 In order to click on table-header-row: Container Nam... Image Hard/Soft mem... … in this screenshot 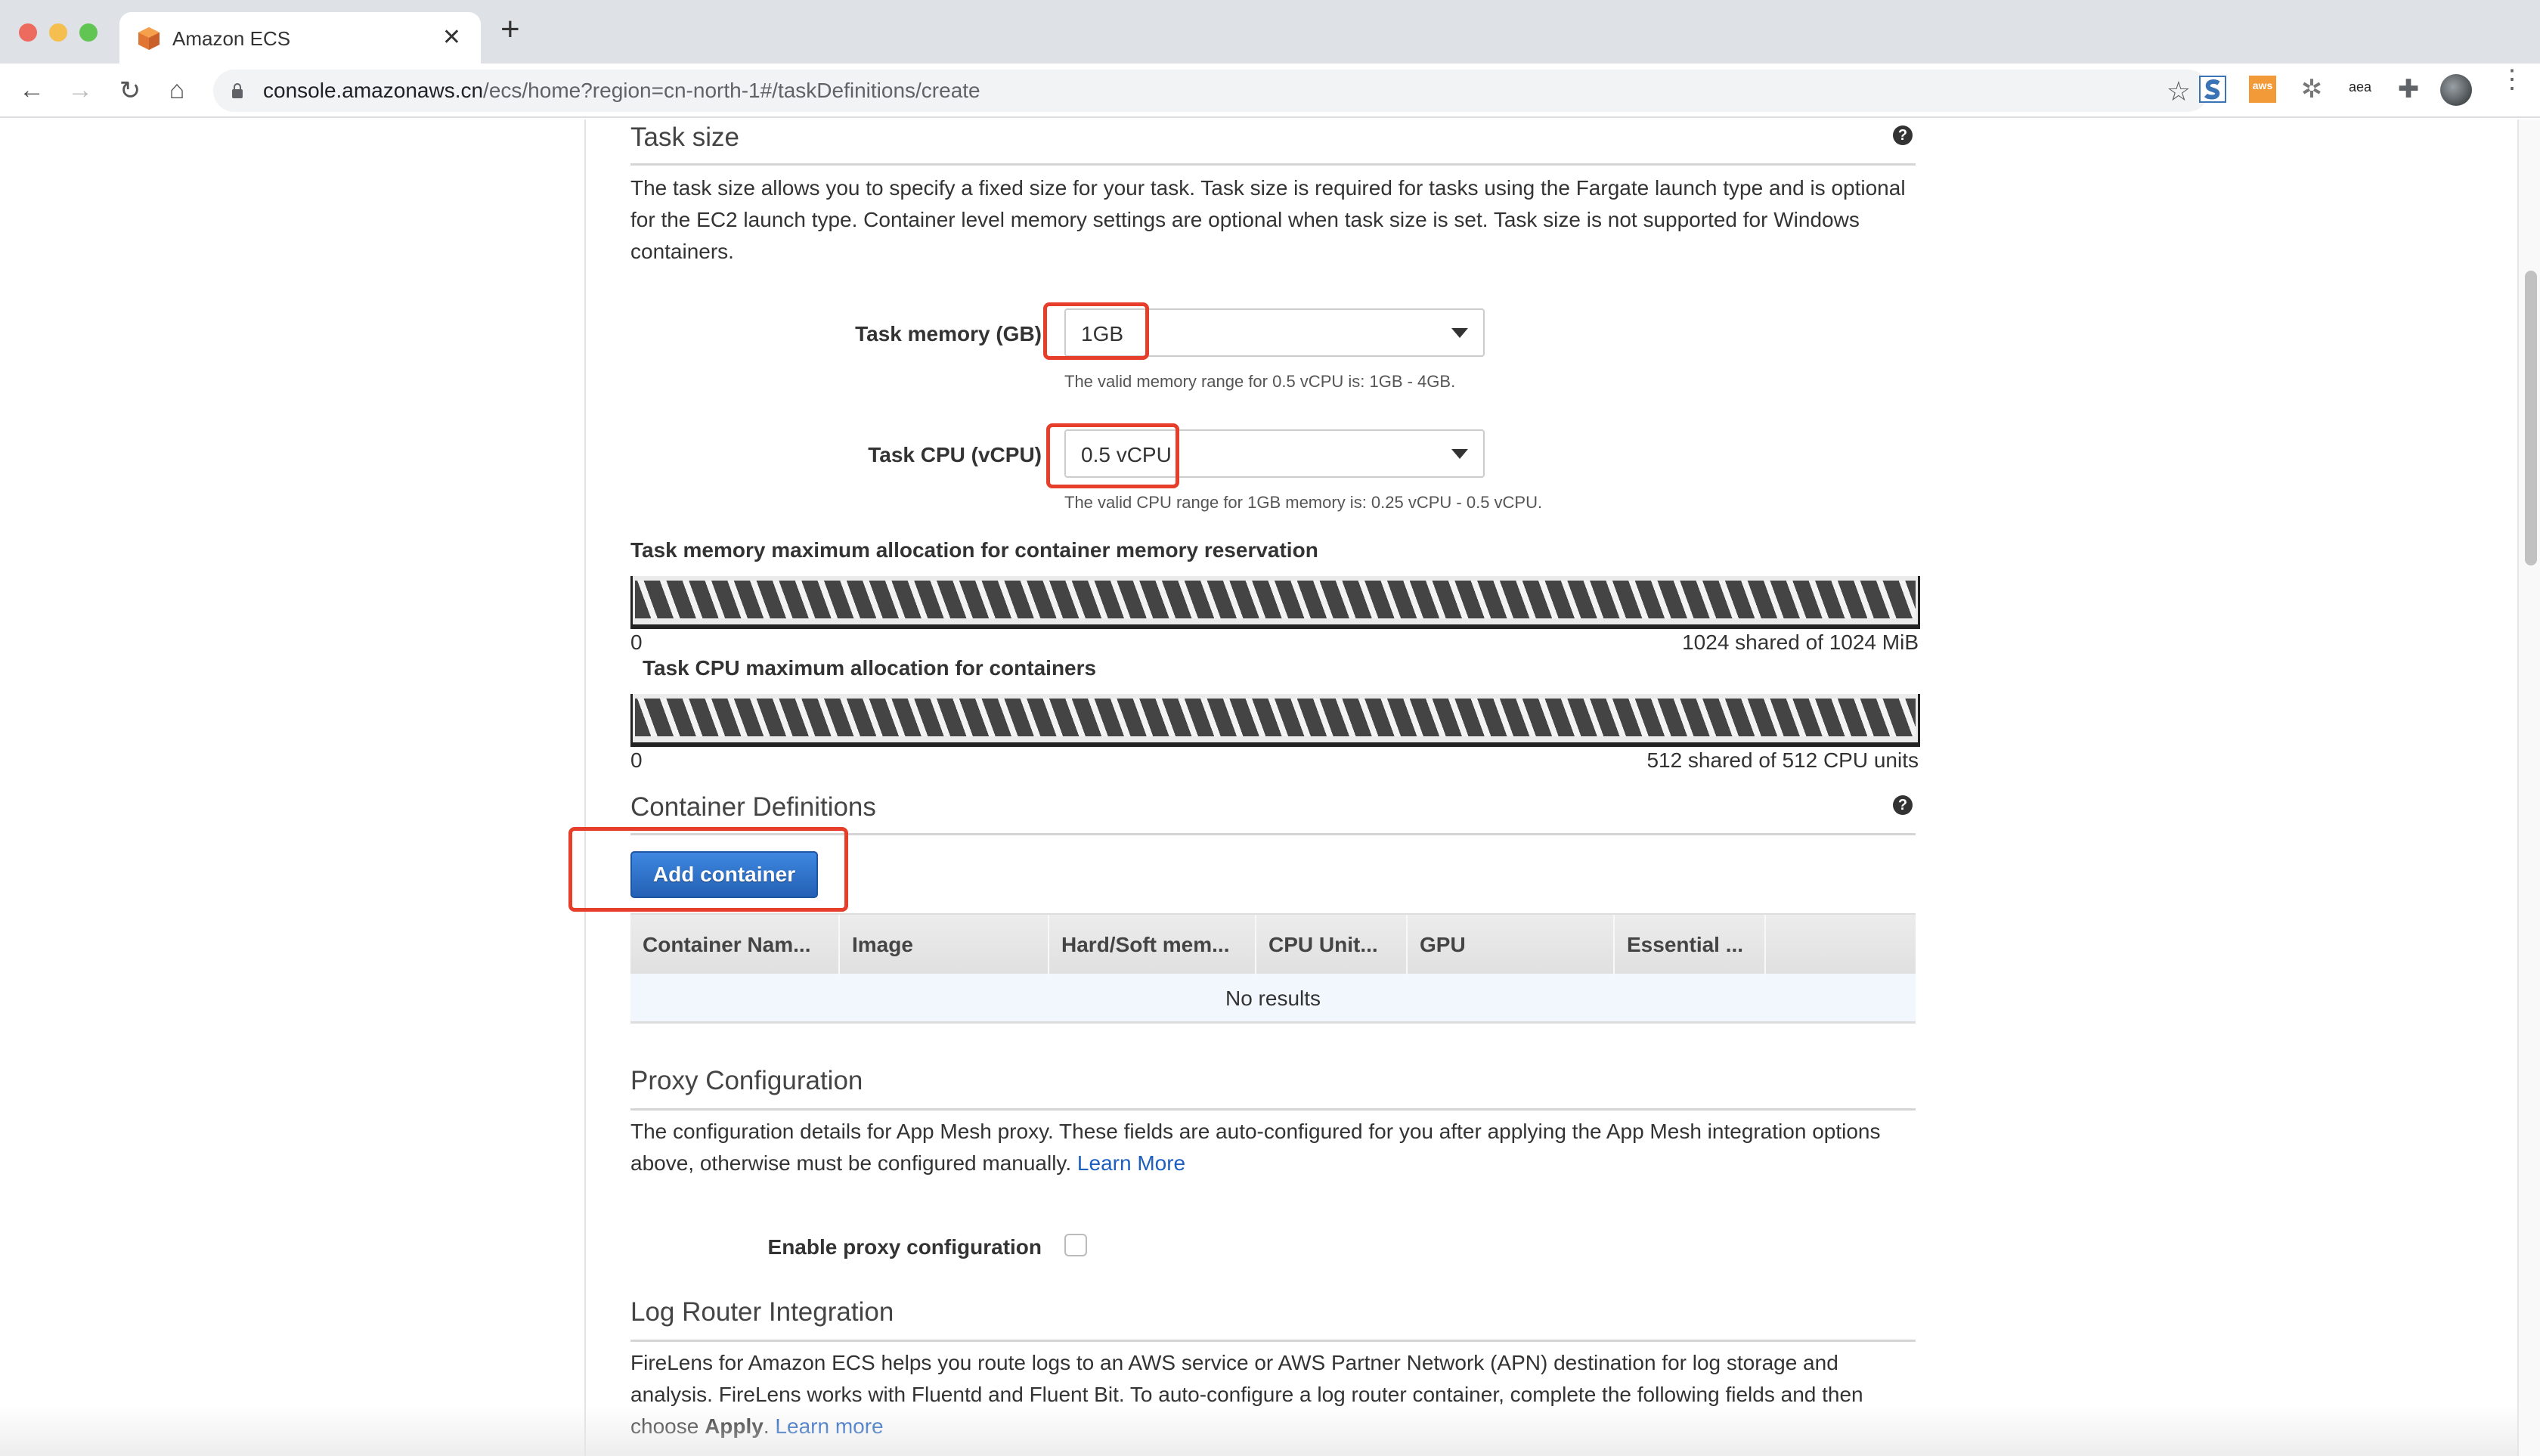, I will do `click(1273, 944)`.